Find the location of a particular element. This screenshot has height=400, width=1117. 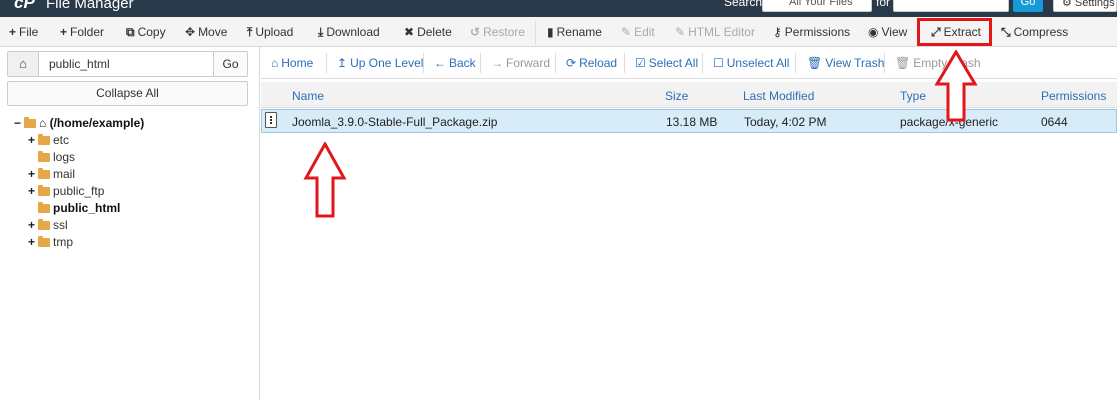

html-editor-button: ✎ HTML Editor is located at coordinates (715, 32).